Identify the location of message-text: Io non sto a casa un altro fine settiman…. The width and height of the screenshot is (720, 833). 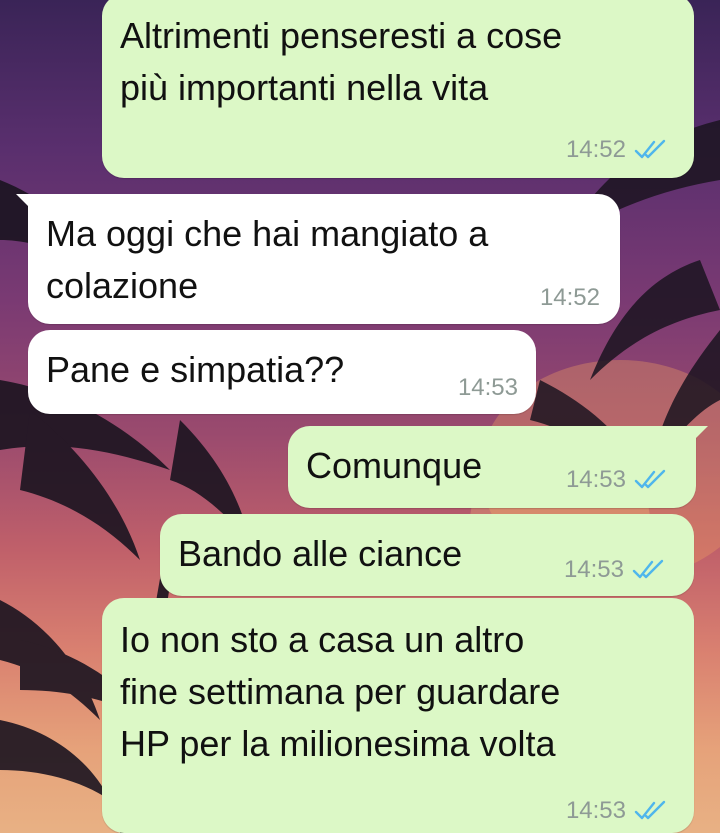
(340, 691).